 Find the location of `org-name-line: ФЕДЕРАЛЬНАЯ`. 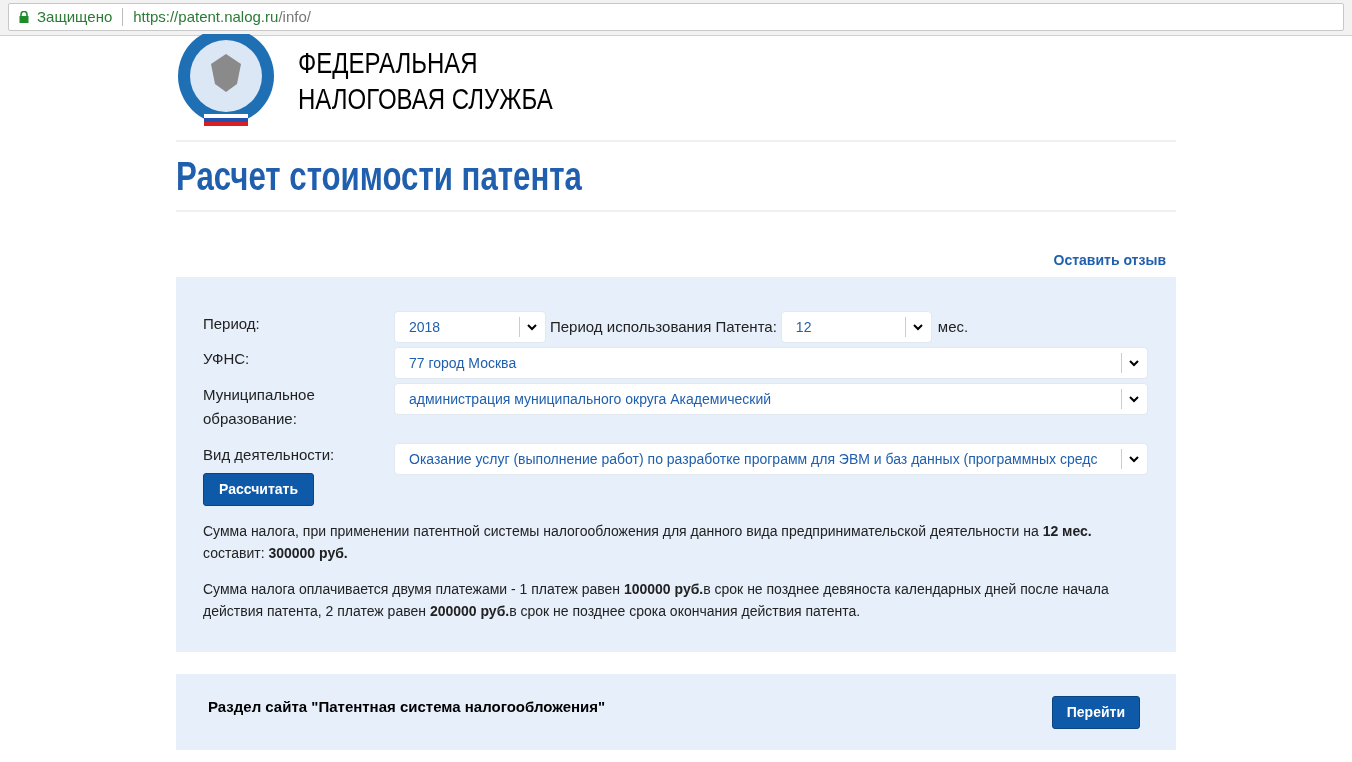

org-name-line: ФЕДЕРАЛЬНАЯ is located at coordinates (388, 63).